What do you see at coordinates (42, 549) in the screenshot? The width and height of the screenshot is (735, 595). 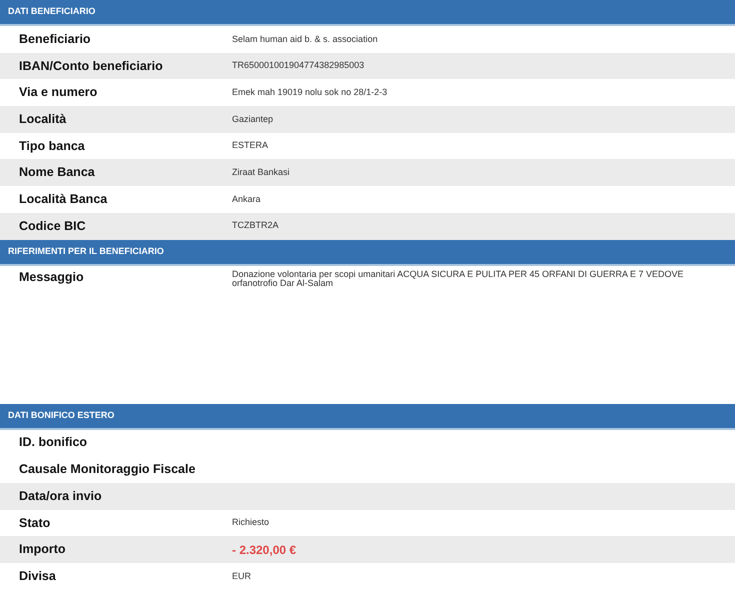 I see `field-label: Importo` at bounding box center [42, 549].